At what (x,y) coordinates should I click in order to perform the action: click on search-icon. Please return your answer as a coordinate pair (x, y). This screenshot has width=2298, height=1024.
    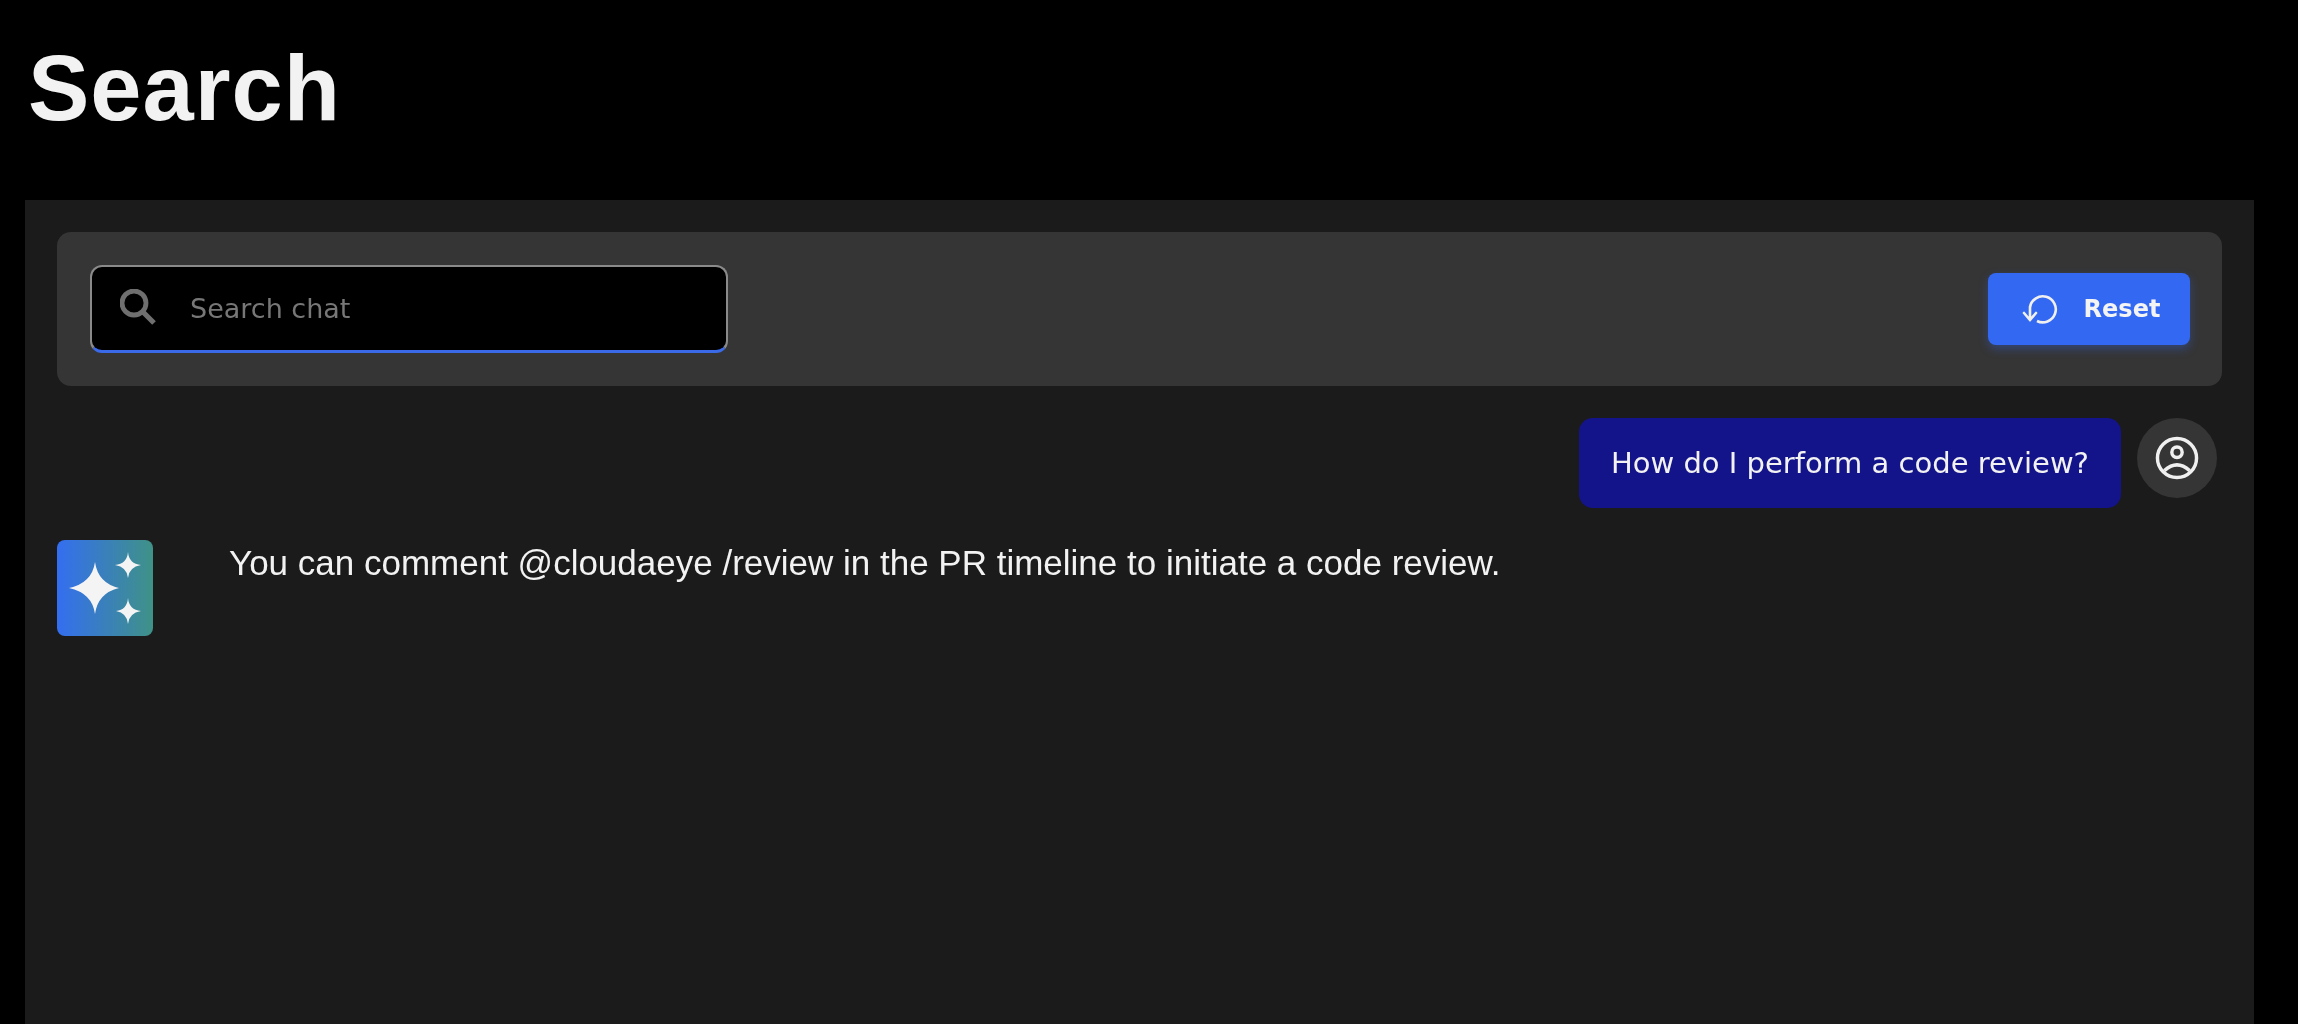
    Looking at the image, I should click on (139, 308).